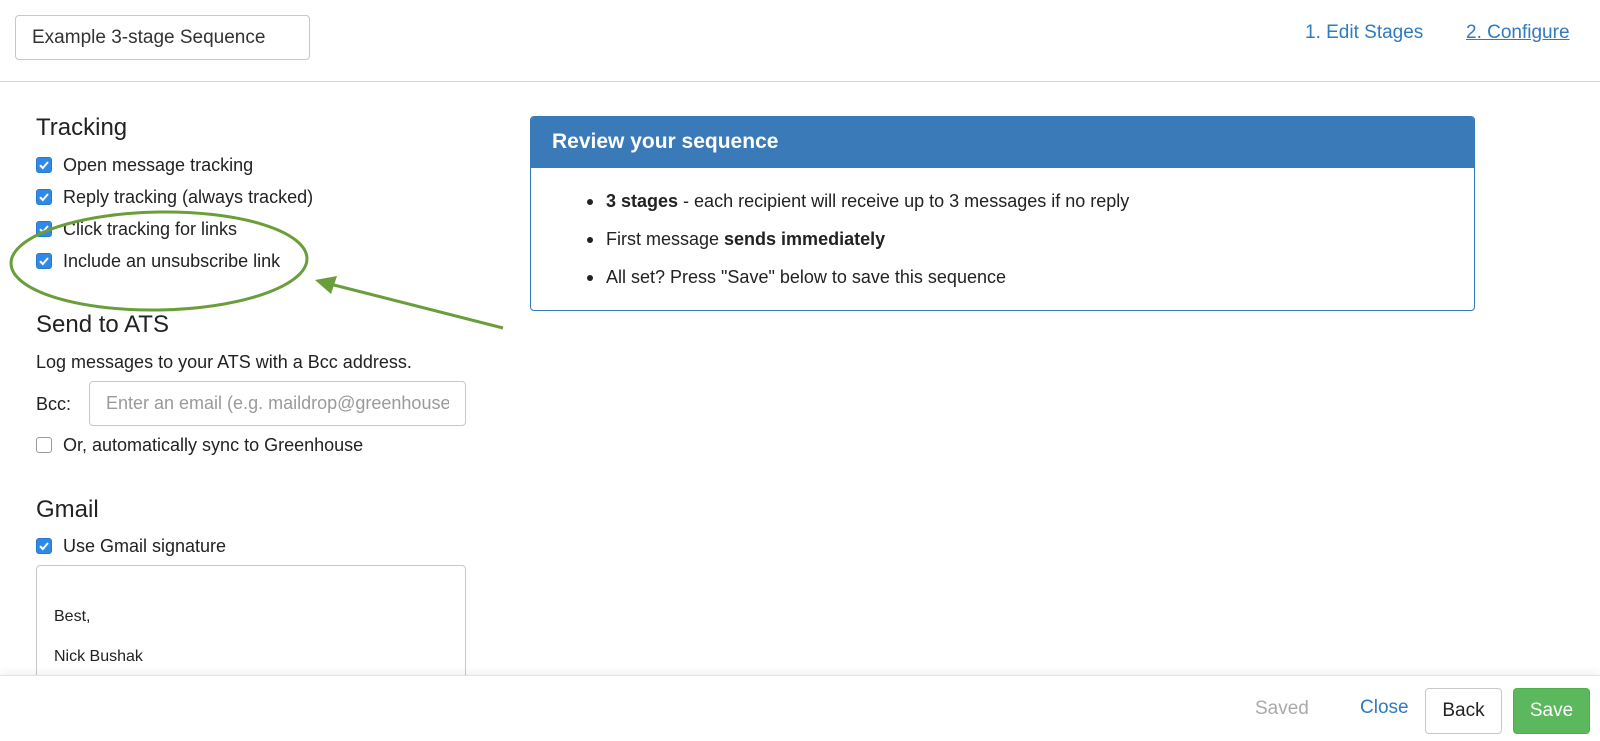  Describe the element at coordinates (82, 127) in the screenshot. I see `tracking-title: Tracking` at that location.